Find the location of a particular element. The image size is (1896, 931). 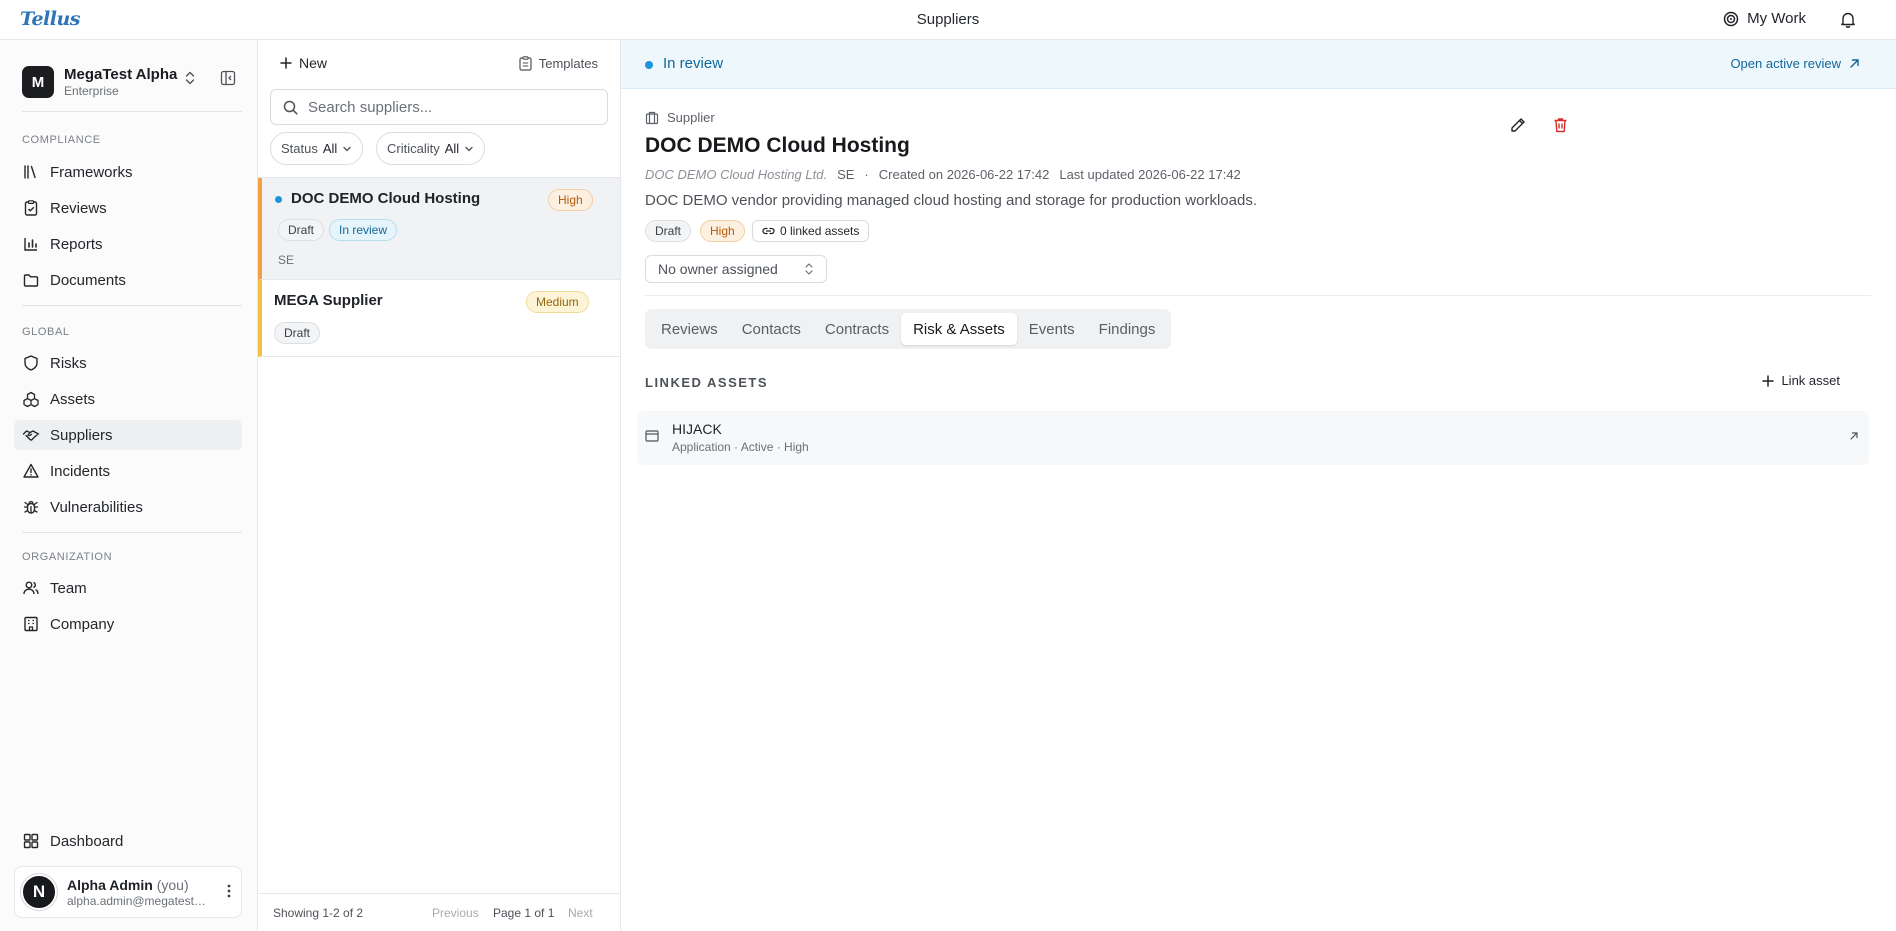

sidebar-item-team: Team is located at coordinates (128, 588).